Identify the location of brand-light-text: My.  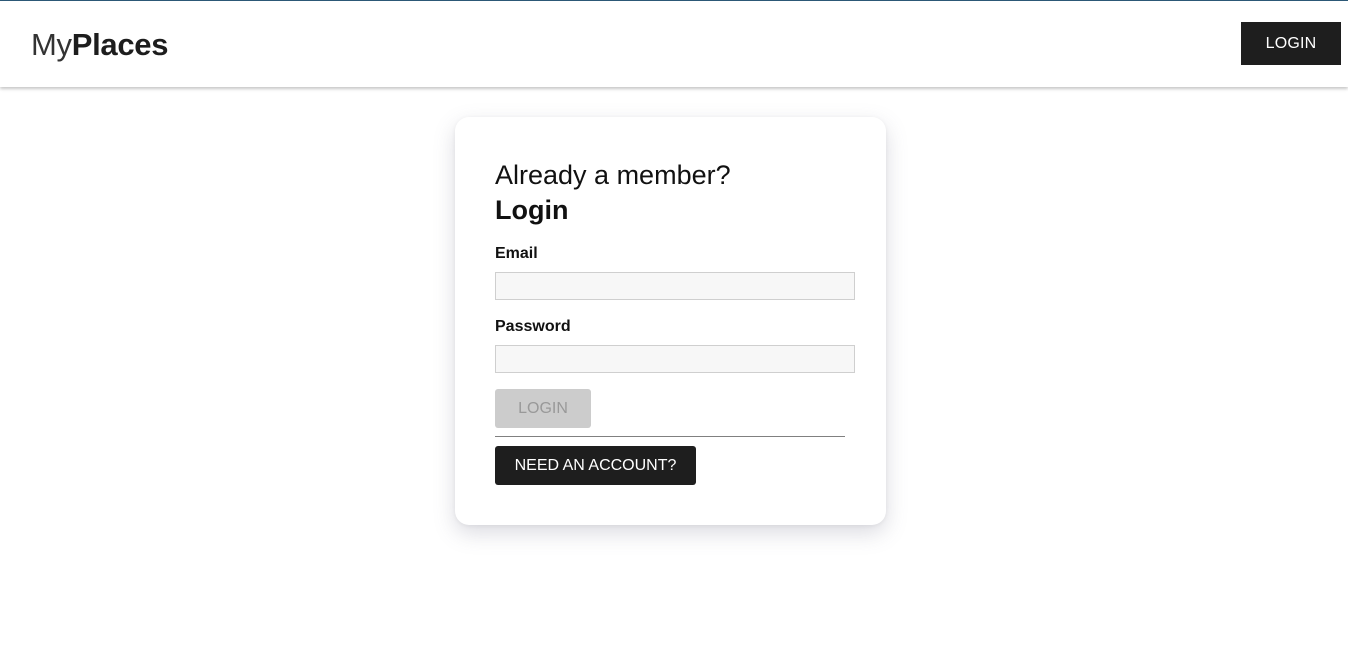
(51, 44).